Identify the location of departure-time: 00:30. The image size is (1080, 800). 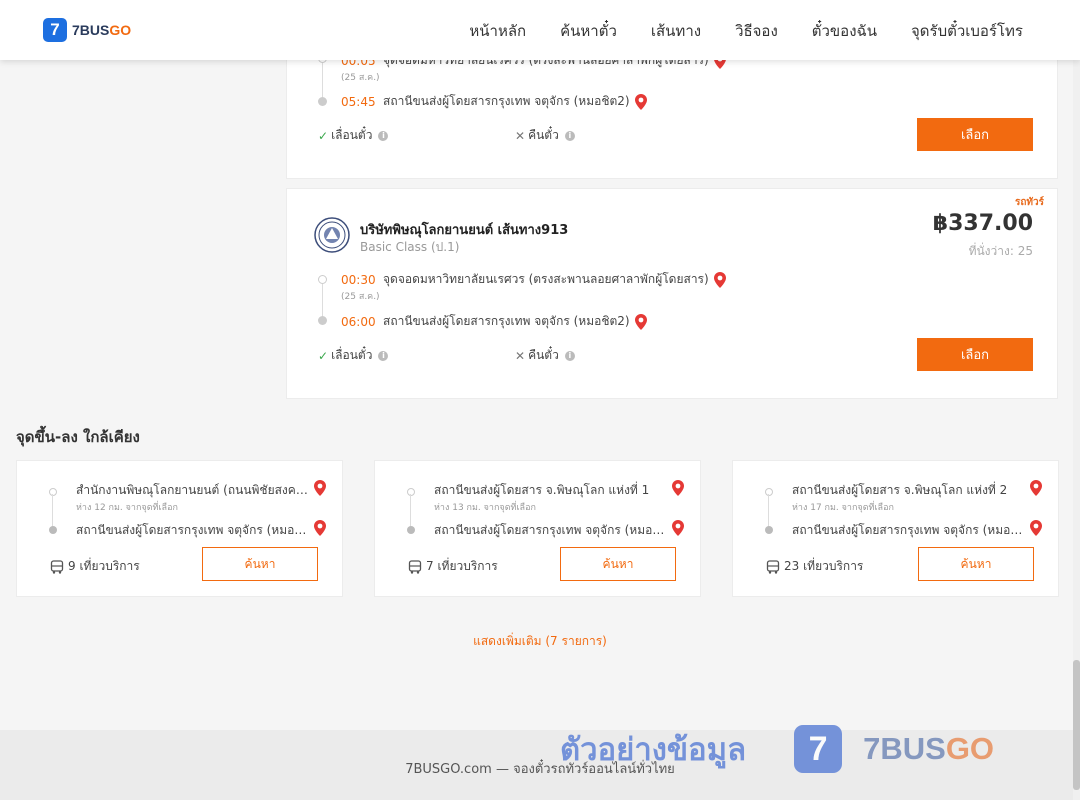
(358, 279).